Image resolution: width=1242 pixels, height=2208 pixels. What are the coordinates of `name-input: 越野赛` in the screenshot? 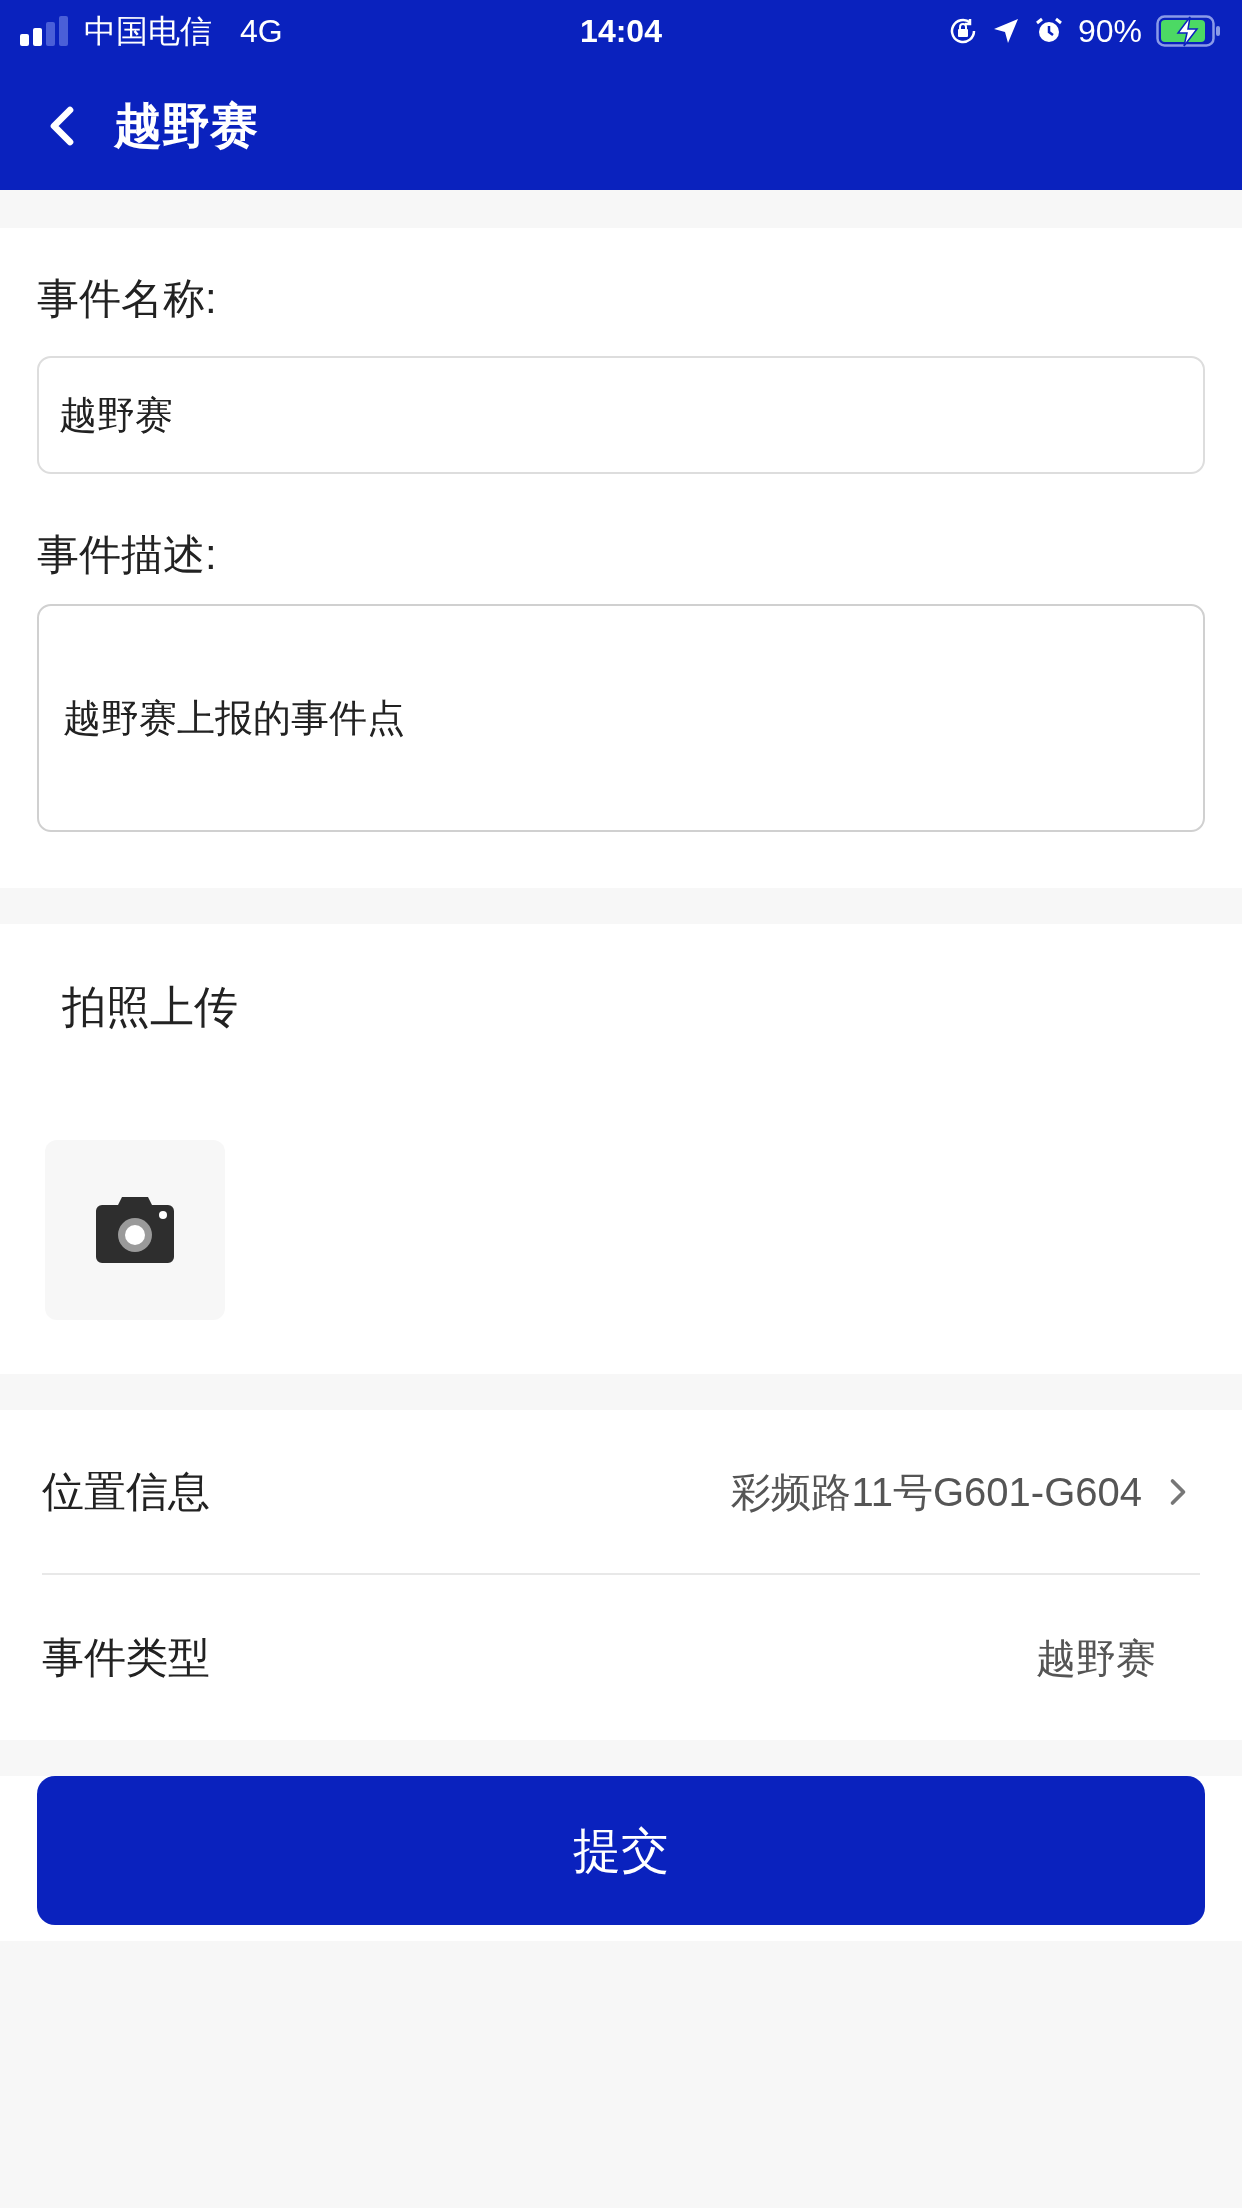 It's located at (621, 415).